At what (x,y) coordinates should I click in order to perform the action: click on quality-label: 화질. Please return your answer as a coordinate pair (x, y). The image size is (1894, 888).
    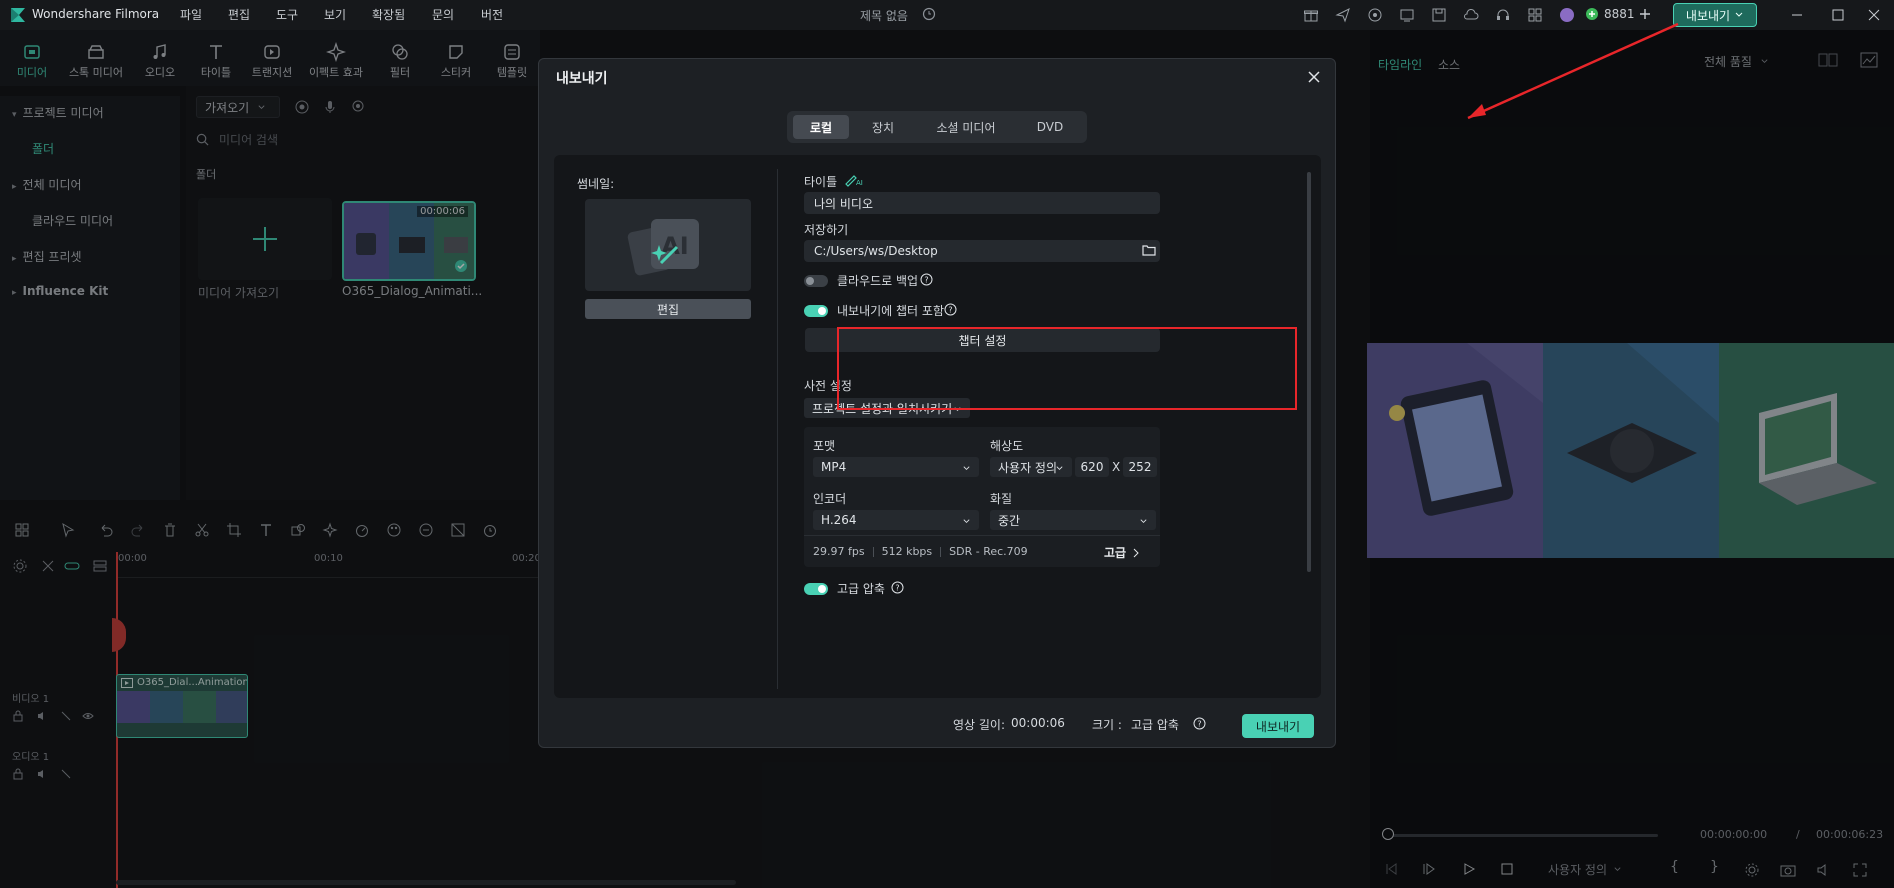
    Looking at the image, I should click on (1001, 499).